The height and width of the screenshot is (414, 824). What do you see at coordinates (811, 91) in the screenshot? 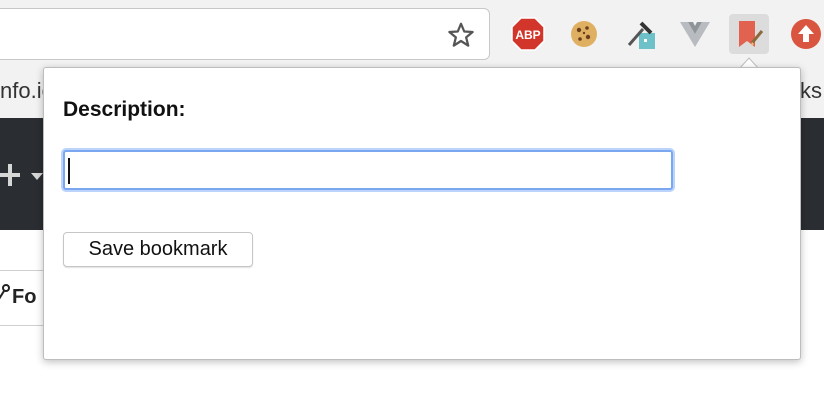
I see `bookmark-fragment-right: ks` at bounding box center [811, 91].